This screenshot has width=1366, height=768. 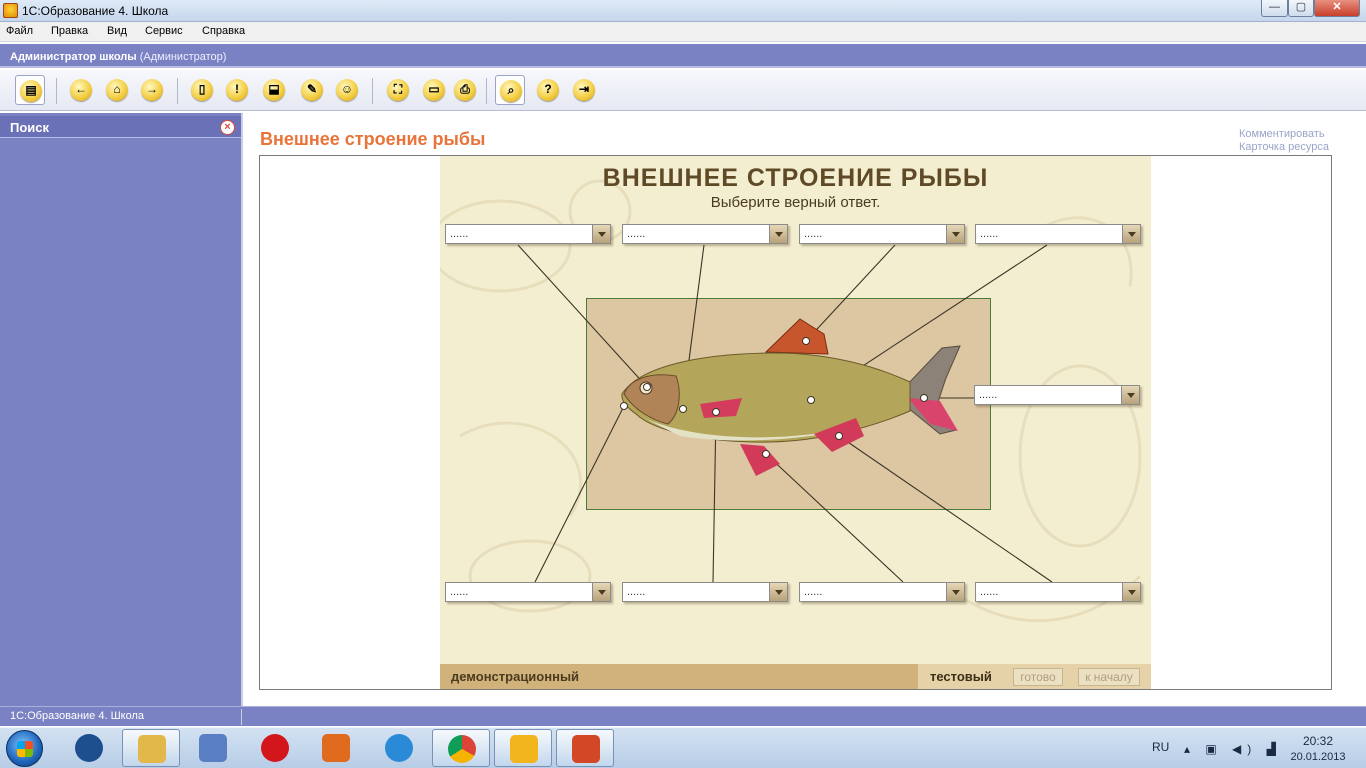 What do you see at coordinates (961, 676) in the screenshot?
I see `test-mode-tab: тестовый` at bounding box center [961, 676].